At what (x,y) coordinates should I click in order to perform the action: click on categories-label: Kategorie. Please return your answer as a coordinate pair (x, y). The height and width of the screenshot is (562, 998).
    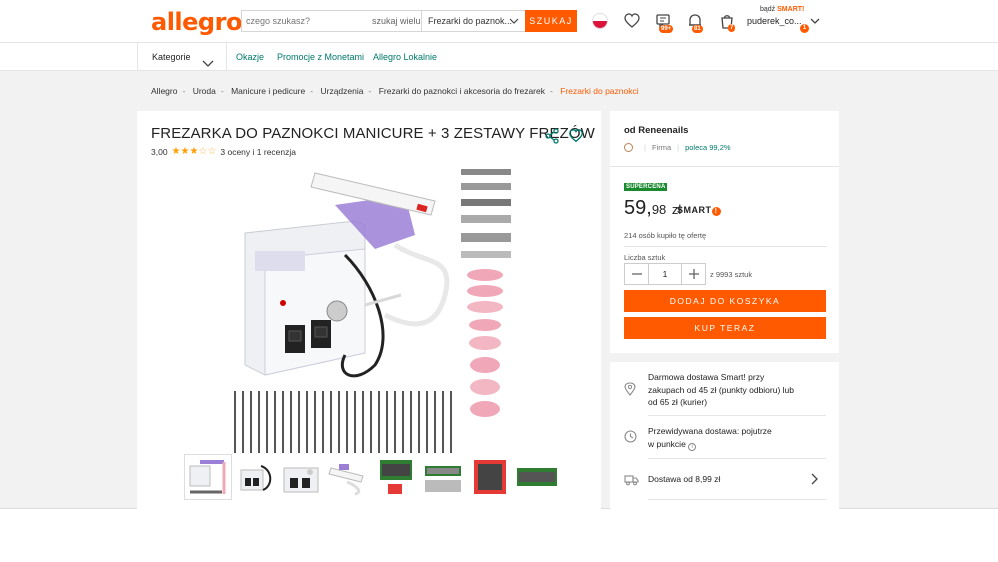
    Looking at the image, I should click on (171, 57).